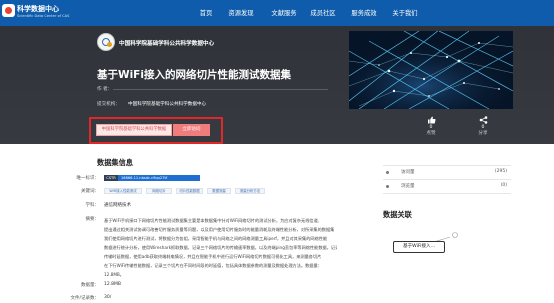  I want to click on related-data-title: 数据关联, so click(397, 214).